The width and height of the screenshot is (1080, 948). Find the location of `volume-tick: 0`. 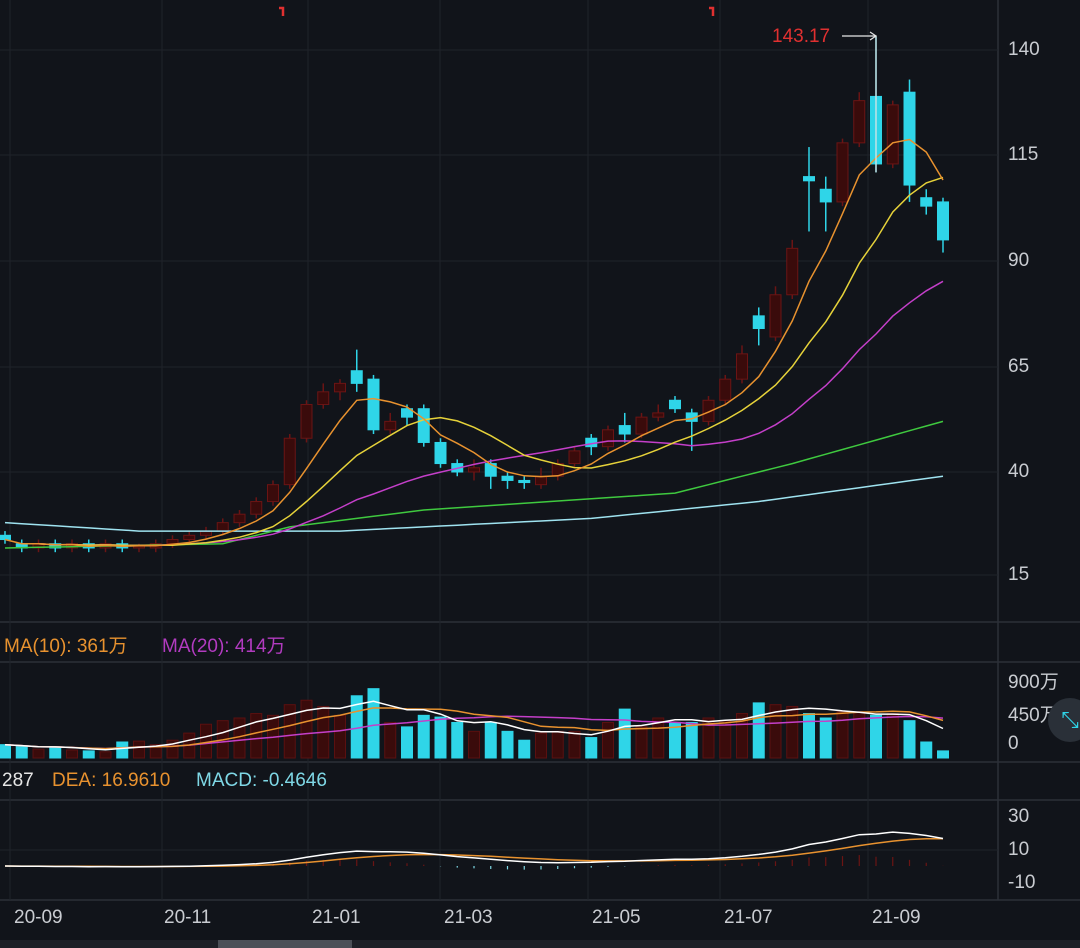

volume-tick: 0 is located at coordinates (1013, 743).